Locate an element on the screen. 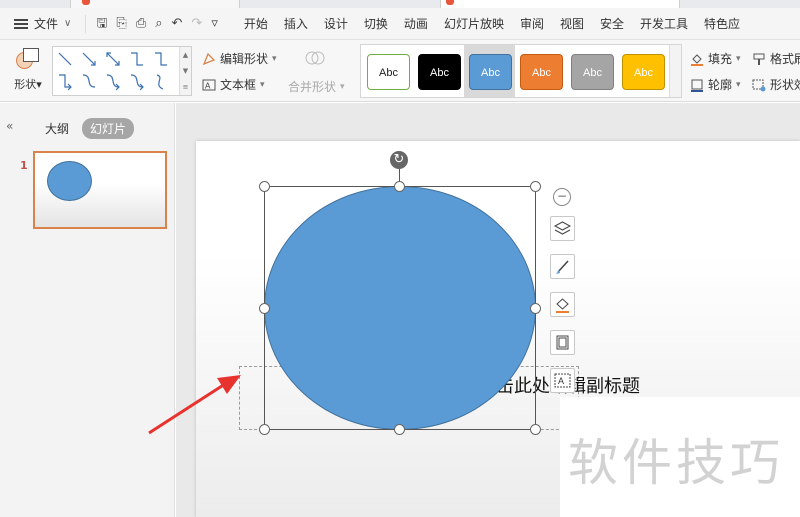 This screenshot has width=800, height=517. edit-shape-icon is located at coordinates (209, 59).